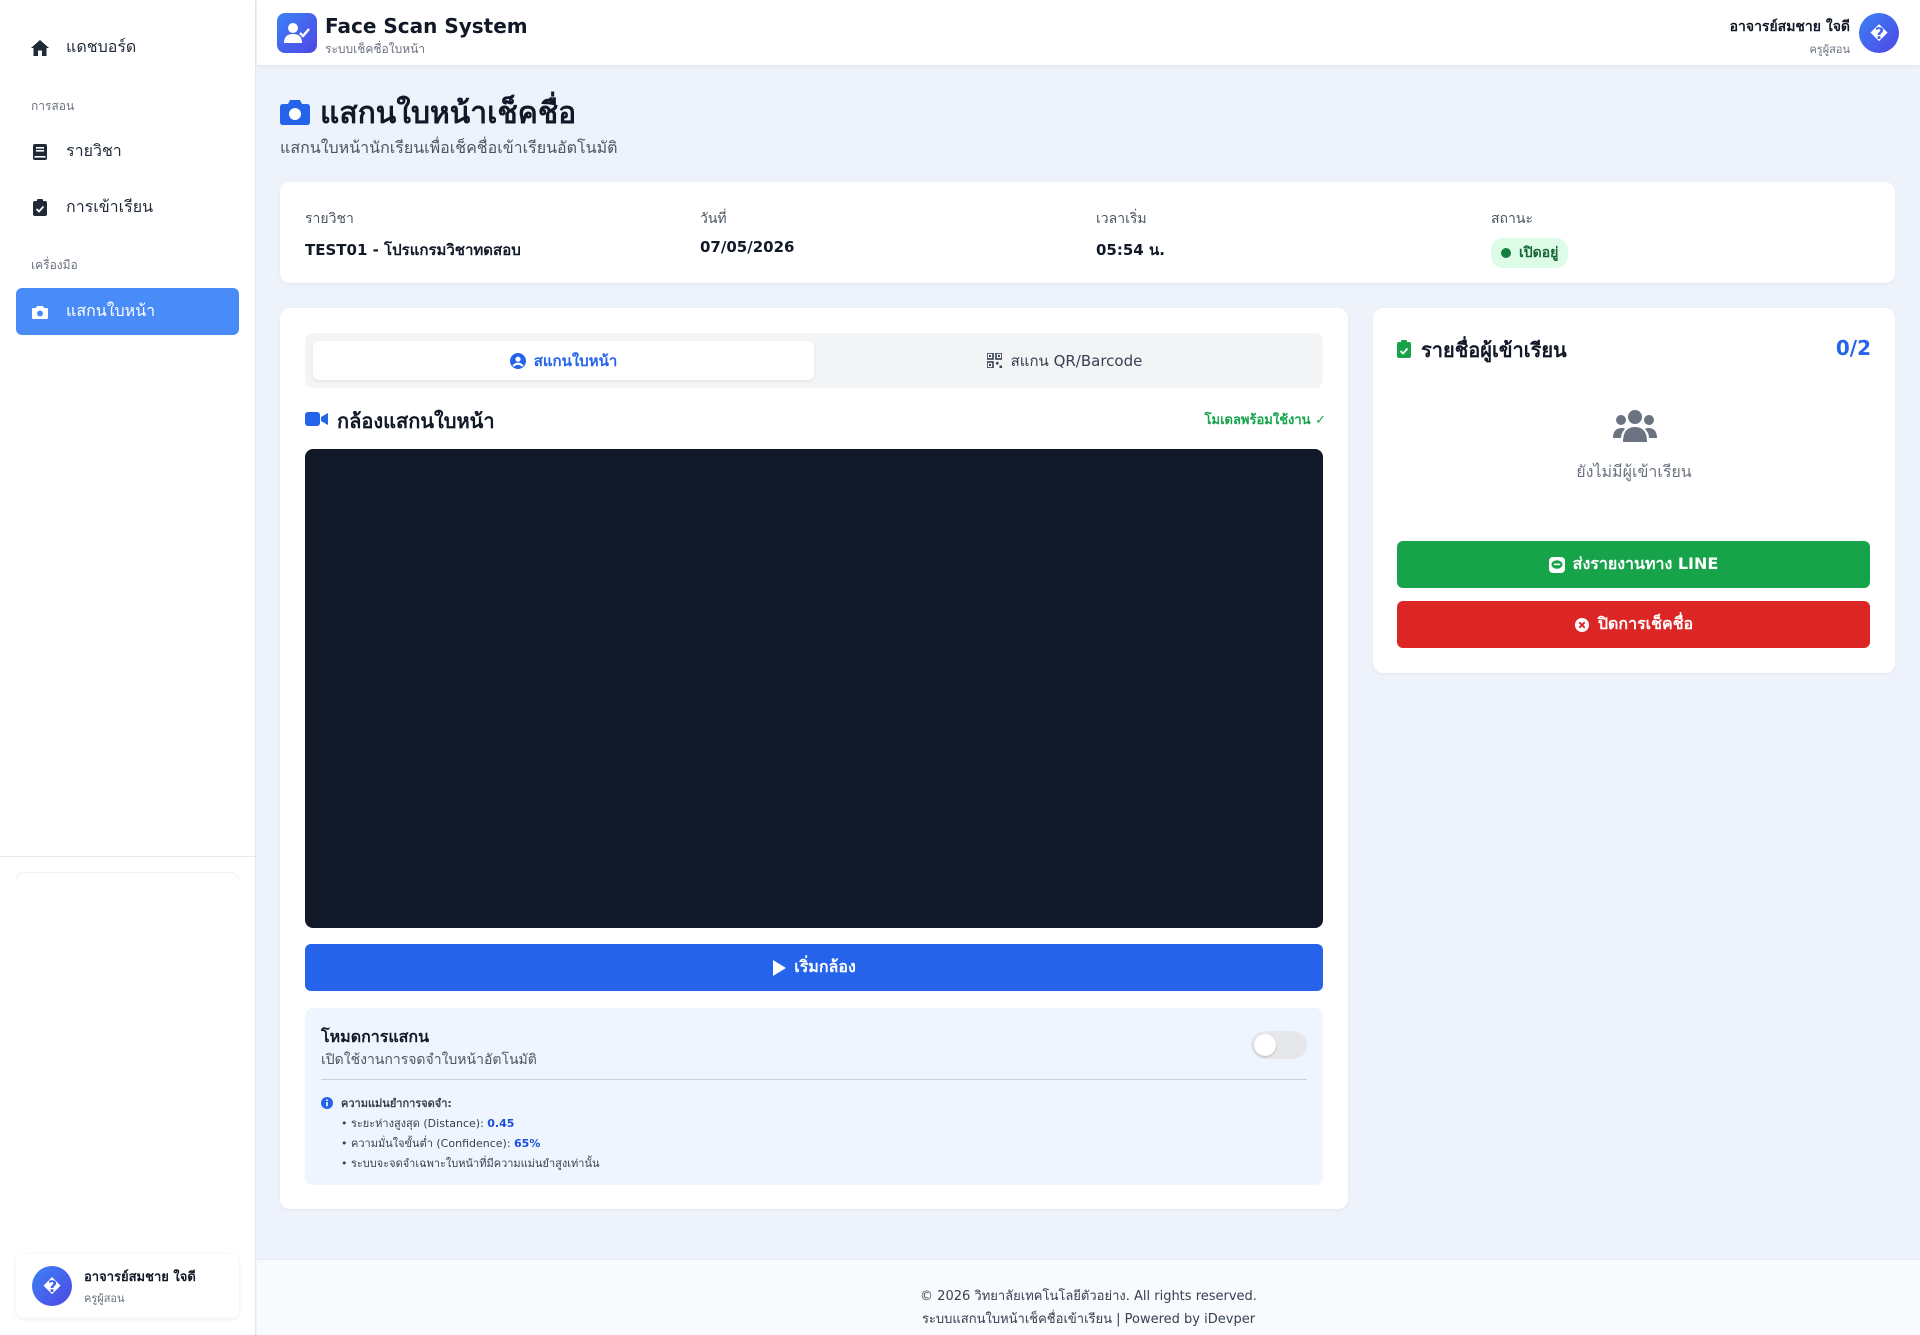 This screenshot has width=1920, height=1335. I want to click on sidebar-section-teaching: การสอน, so click(53, 106).